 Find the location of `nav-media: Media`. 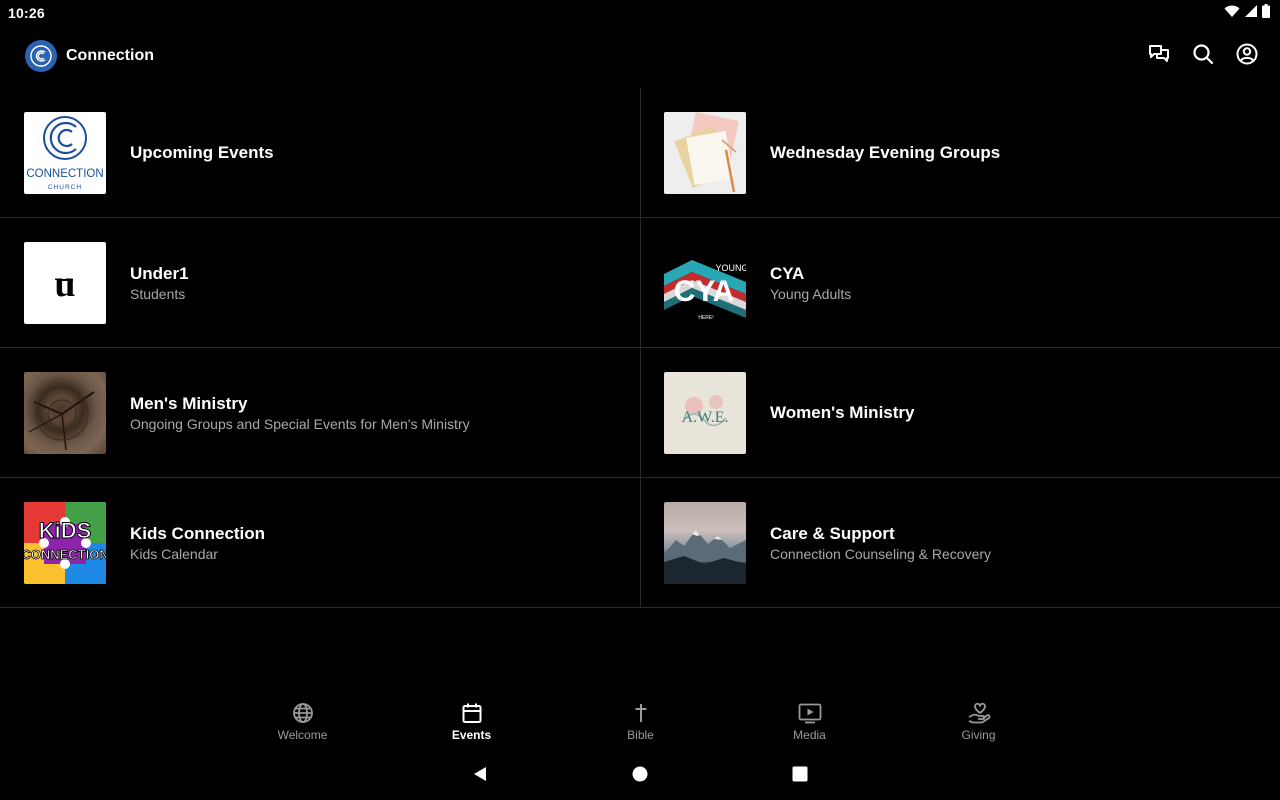

nav-media: Media is located at coordinates (809, 726).